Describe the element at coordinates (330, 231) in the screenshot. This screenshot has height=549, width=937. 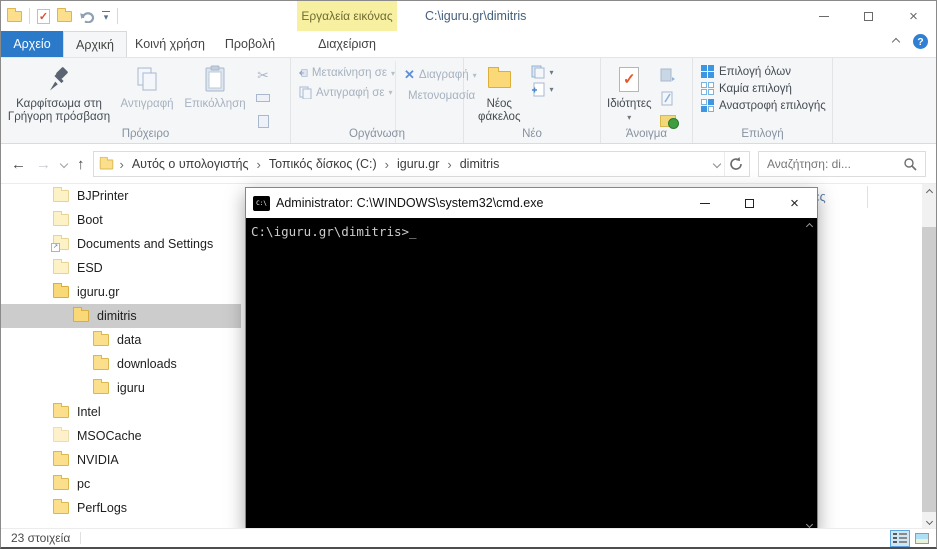
I see `console-prompt: C:\iguru.gr\dimitris>` at that location.